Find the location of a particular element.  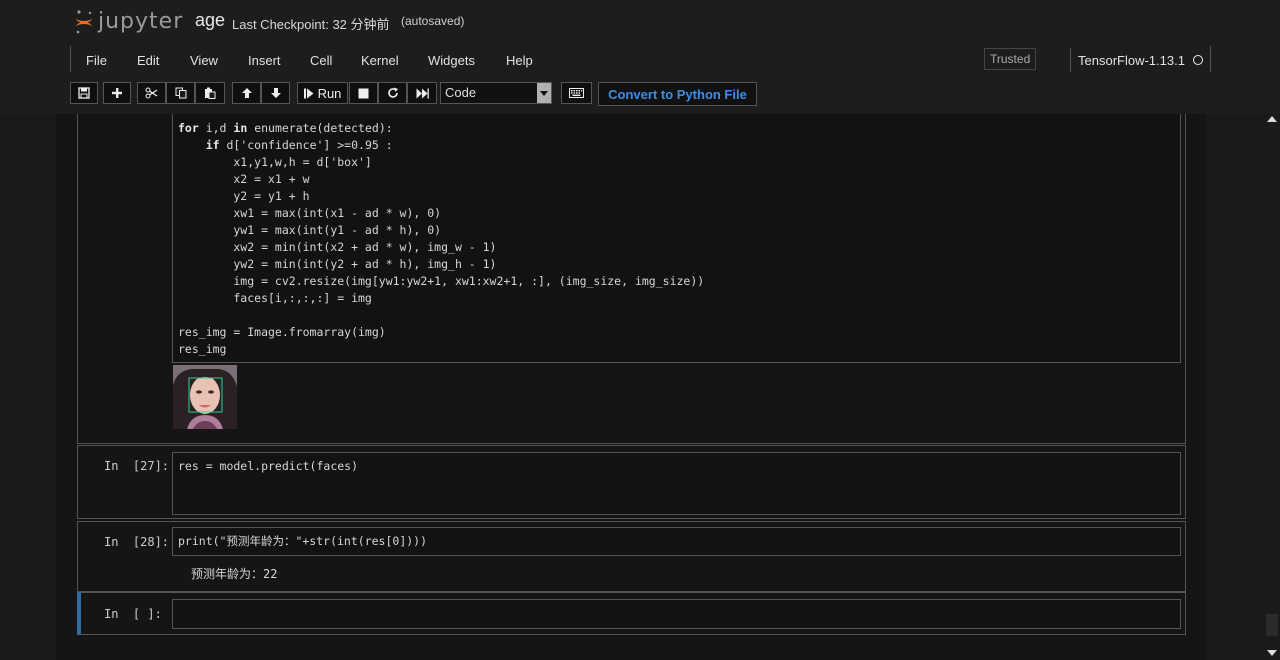

code-editor-27: res = model.predict(faces) is located at coordinates (676, 483).